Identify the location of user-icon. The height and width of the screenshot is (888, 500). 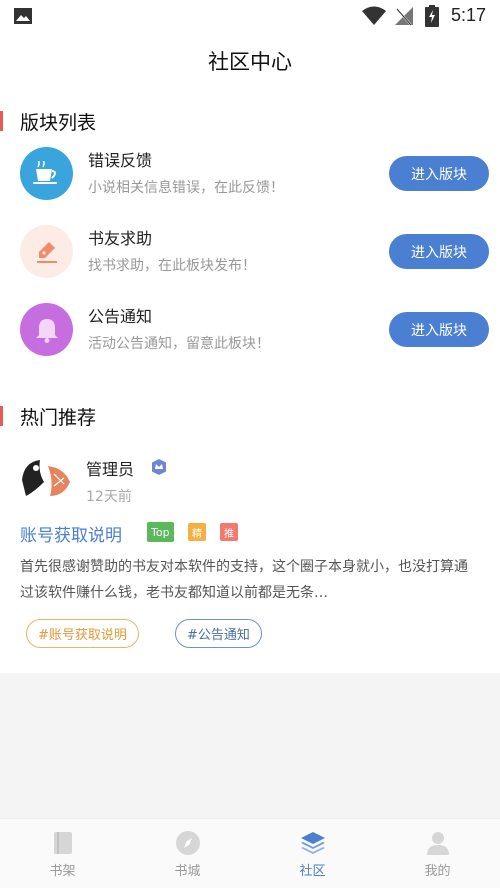
(437, 843).